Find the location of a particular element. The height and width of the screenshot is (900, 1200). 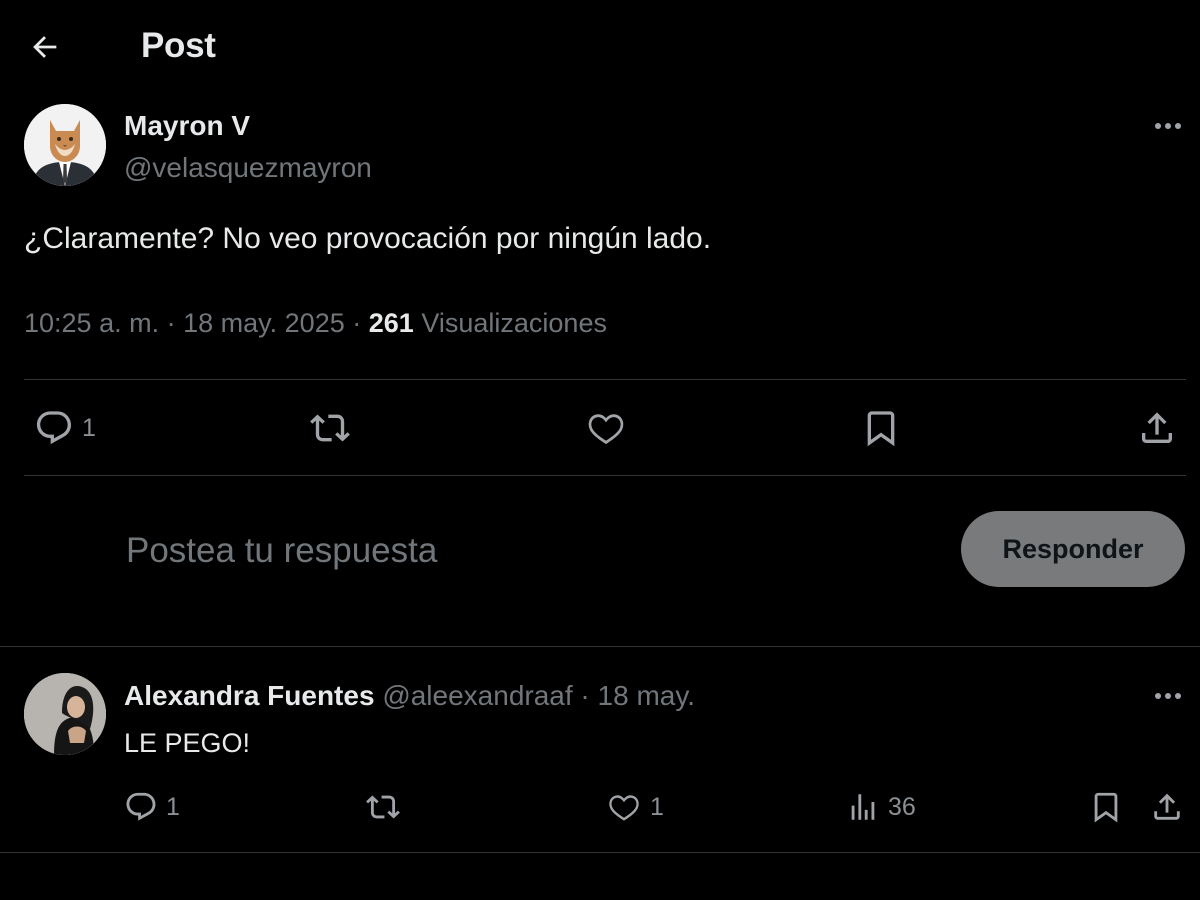

repost-button is located at coordinates (334, 428).